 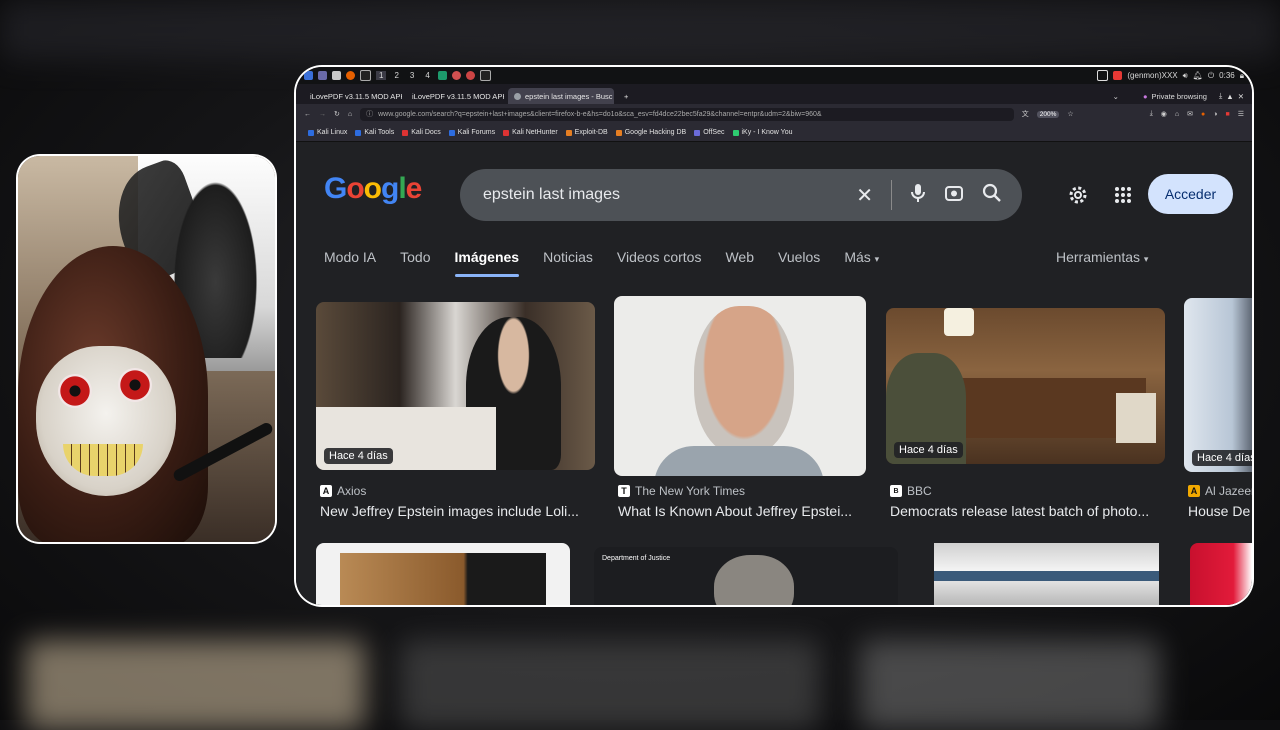 What do you see at coordinates (1190, 194) in the screenshot?
I see `sign-in-button: Acceder` at bounding box center [1190, 194].